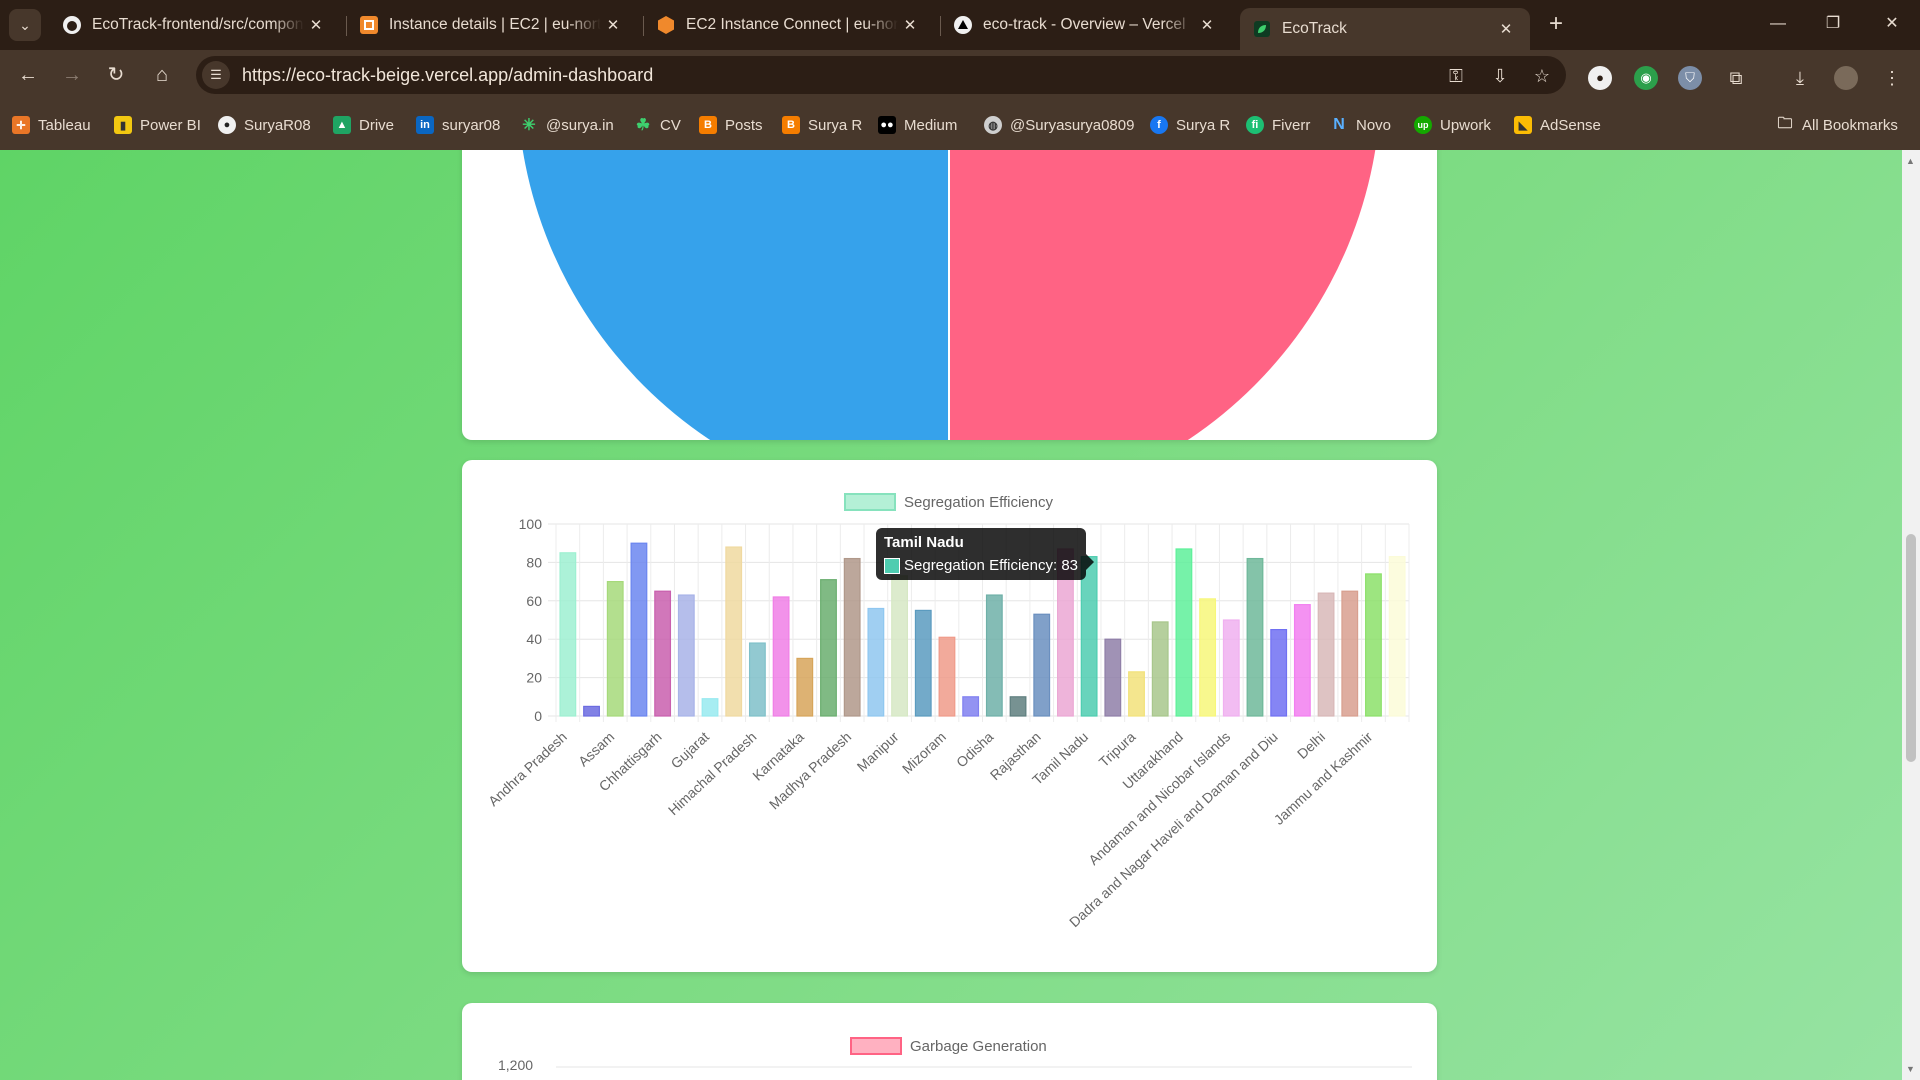  Describe the element at coordinates (28, 75) in the screenshot. I see `back-button: ←` at that location.